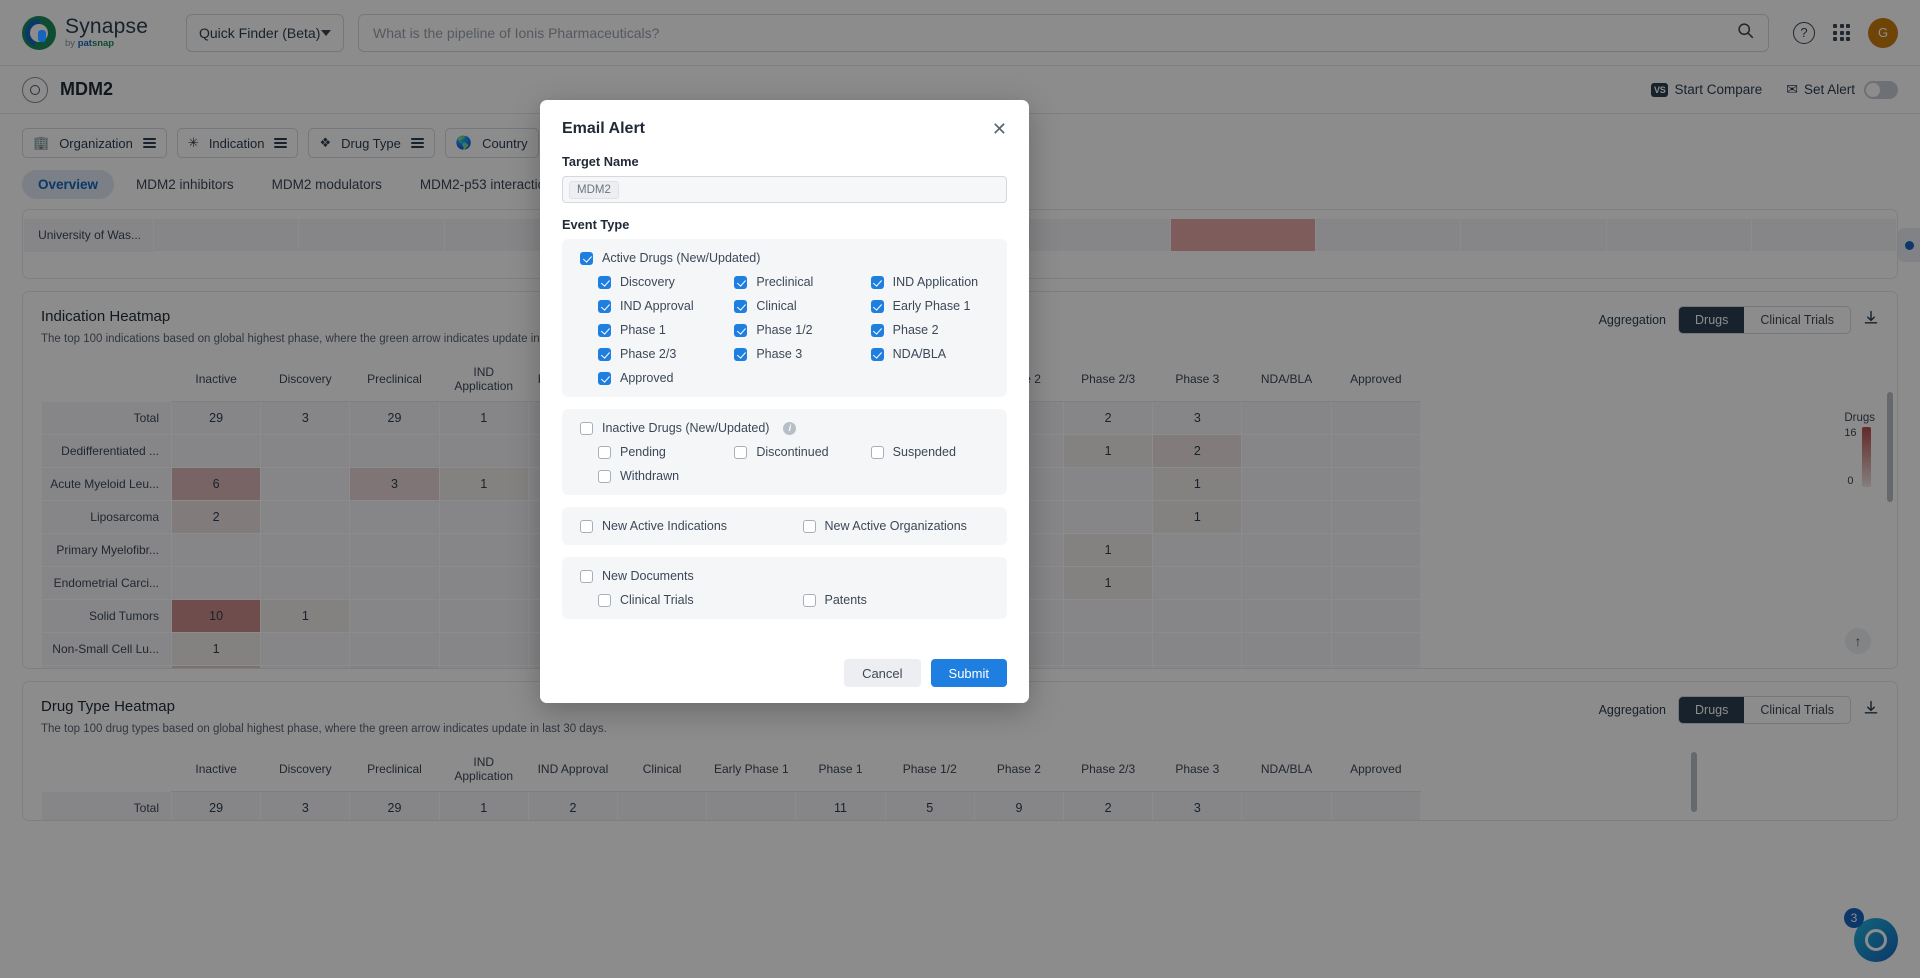  I want to click on checkbox-option: Patents, so click(905, 600).